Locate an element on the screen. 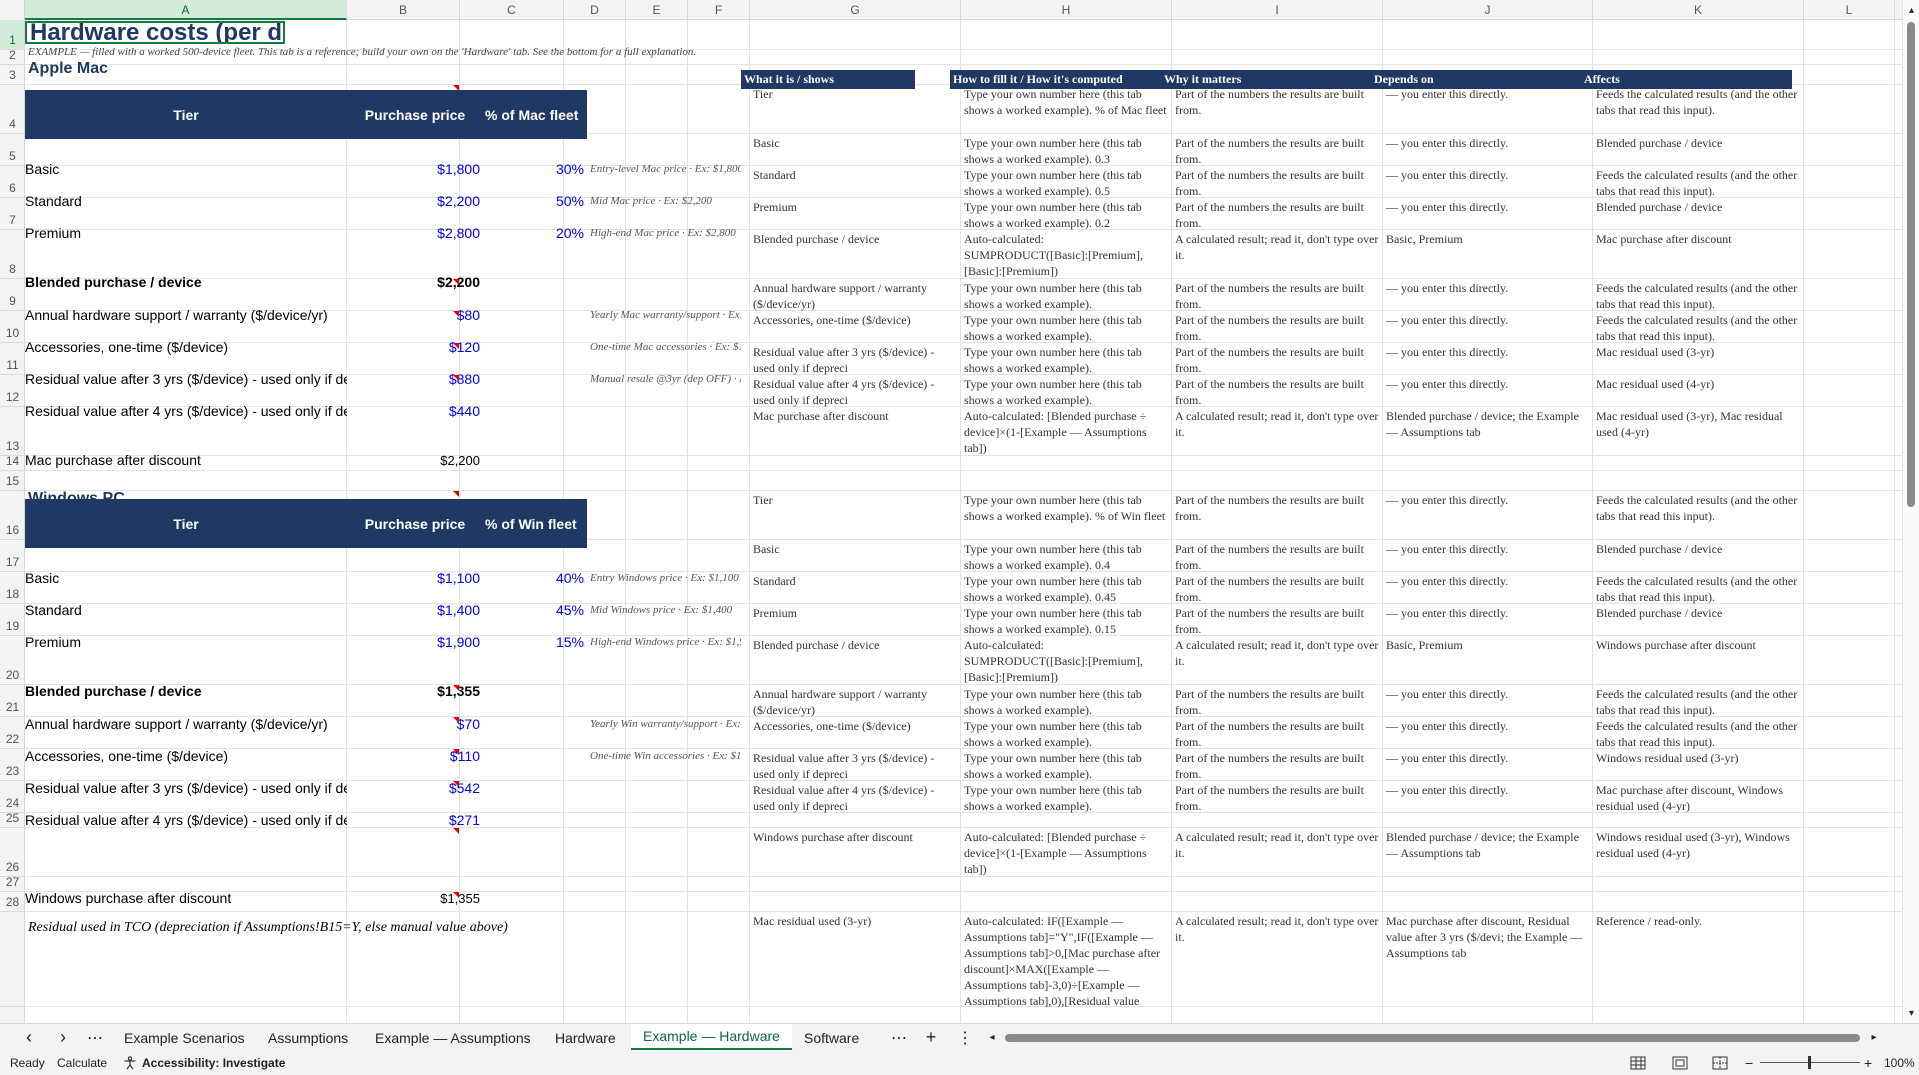  doc-cell-k: Mac purchase after discount is located at coordinates (1698, 254).